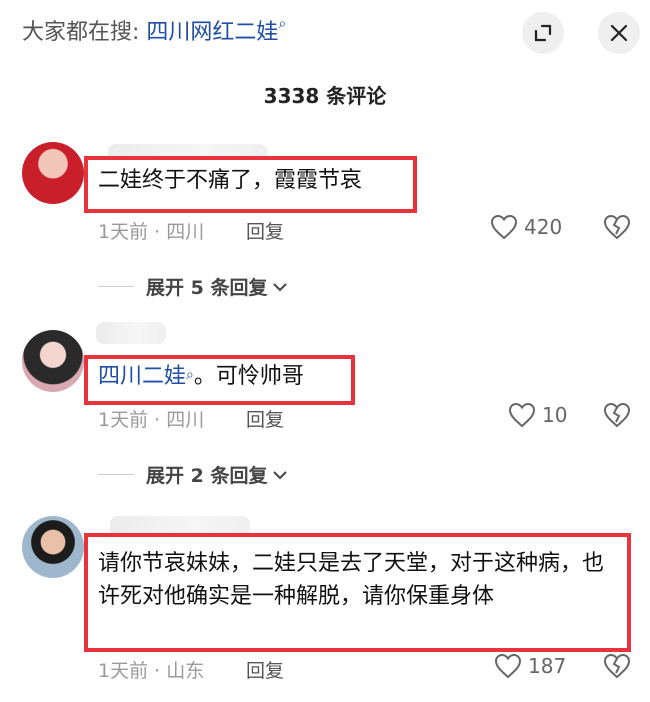 The image size is (650, 702). Describe the element at coordinates (81, 32) in the screenshot. I see `search-suggestion-prefix: 大家都在搜:` at that location.